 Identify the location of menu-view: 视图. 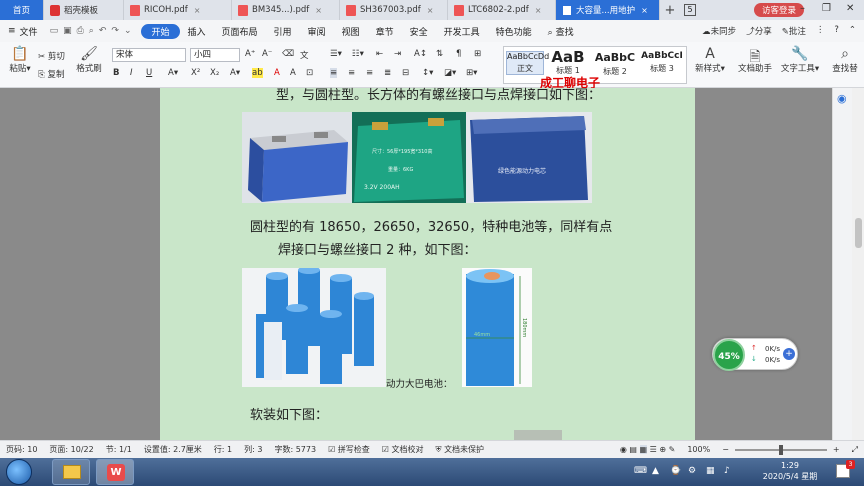
(351, 31).